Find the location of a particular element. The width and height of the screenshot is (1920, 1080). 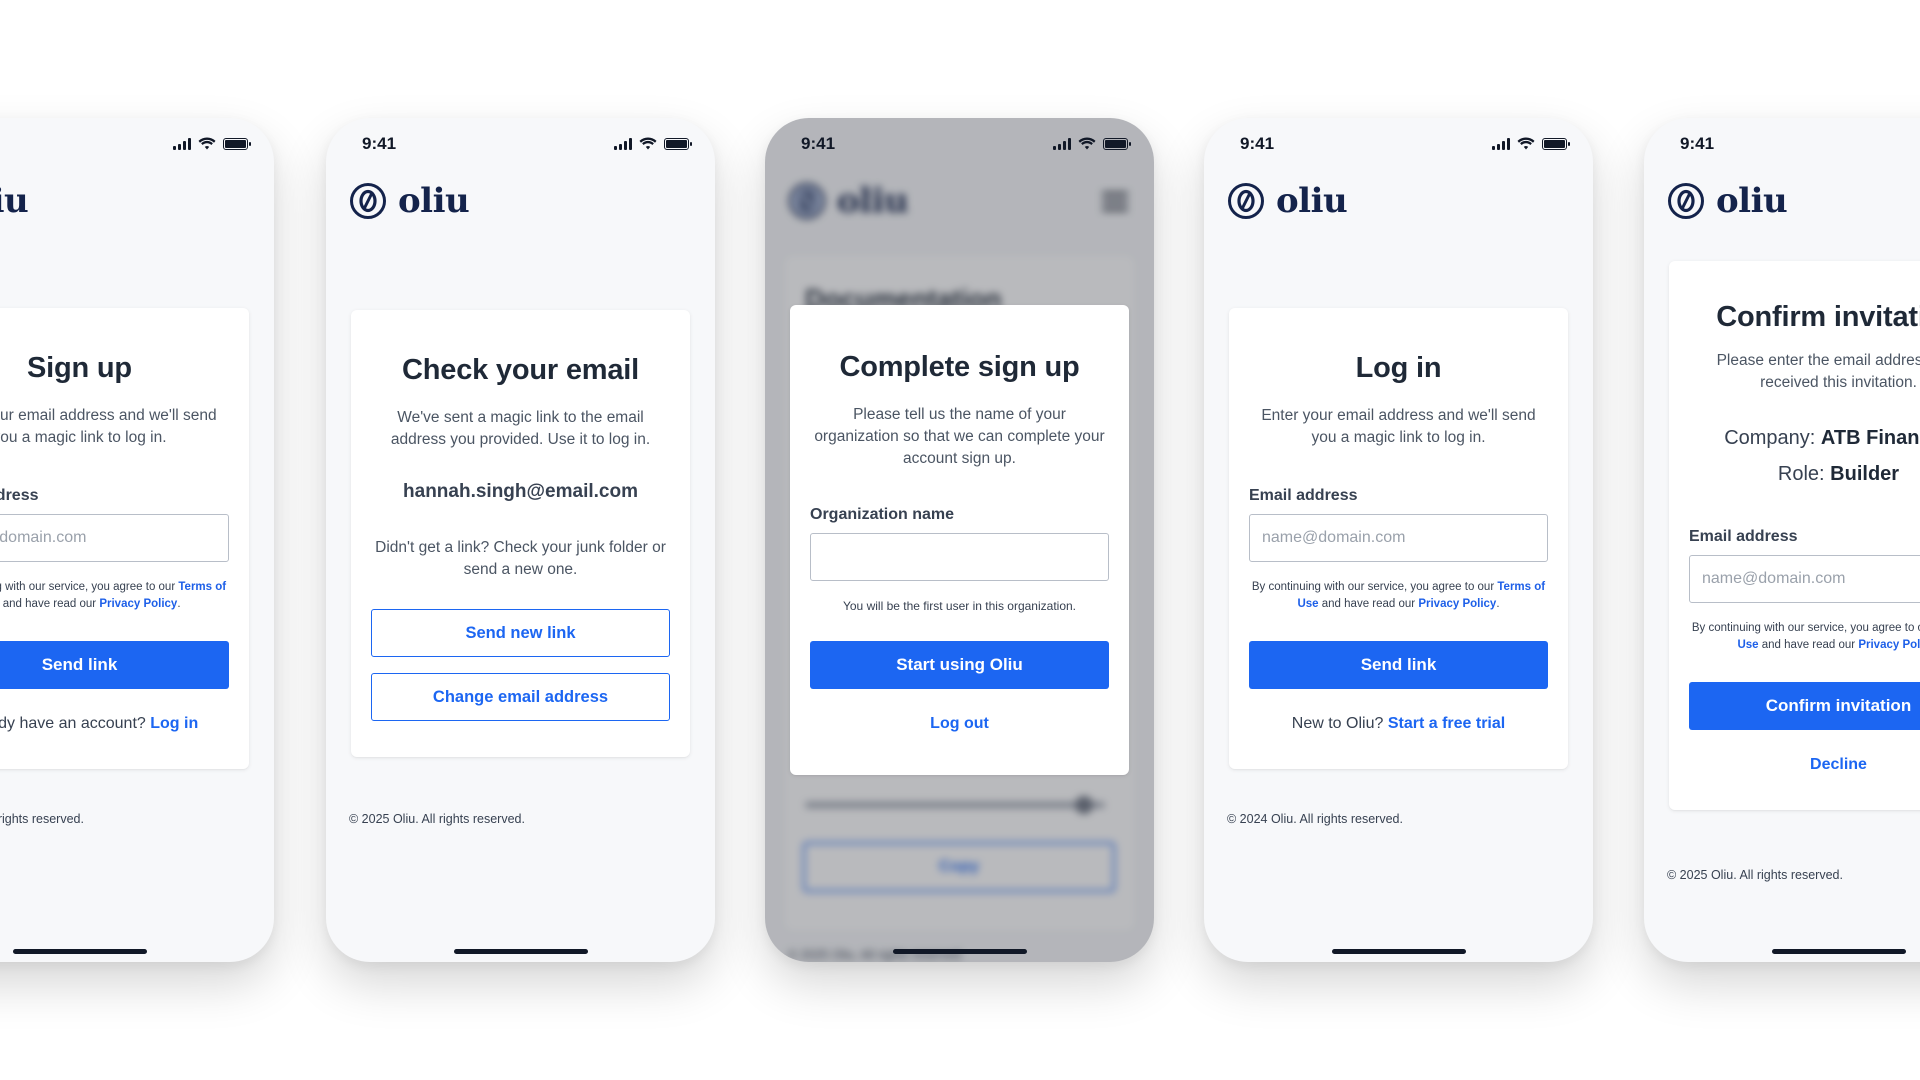

role-label: Role: is located at coordinates (1801, 474).